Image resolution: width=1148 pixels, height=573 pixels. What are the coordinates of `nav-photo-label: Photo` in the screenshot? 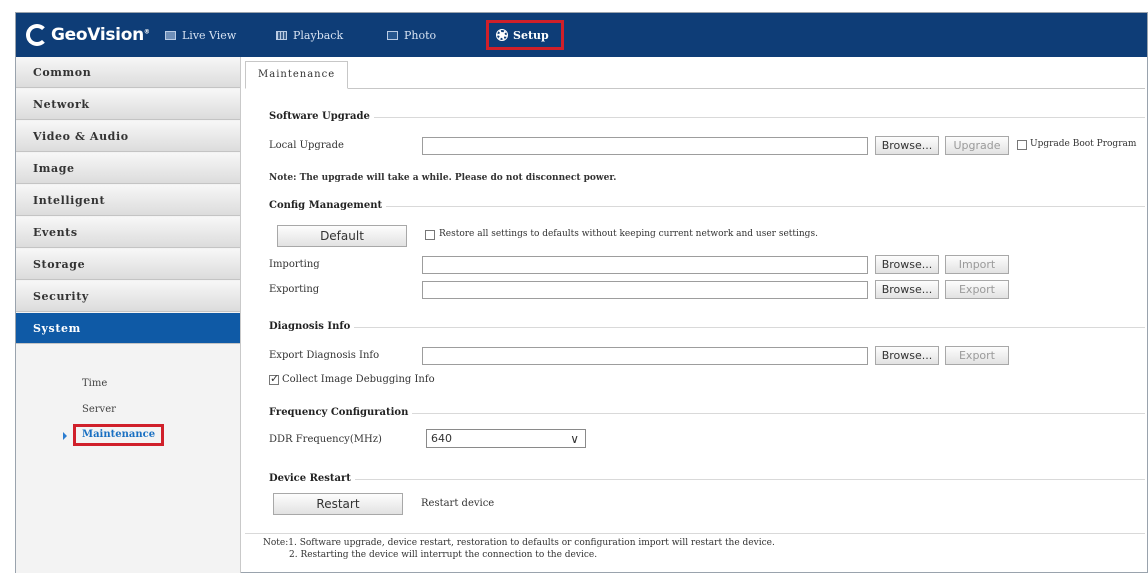 It's located at (420, 35).